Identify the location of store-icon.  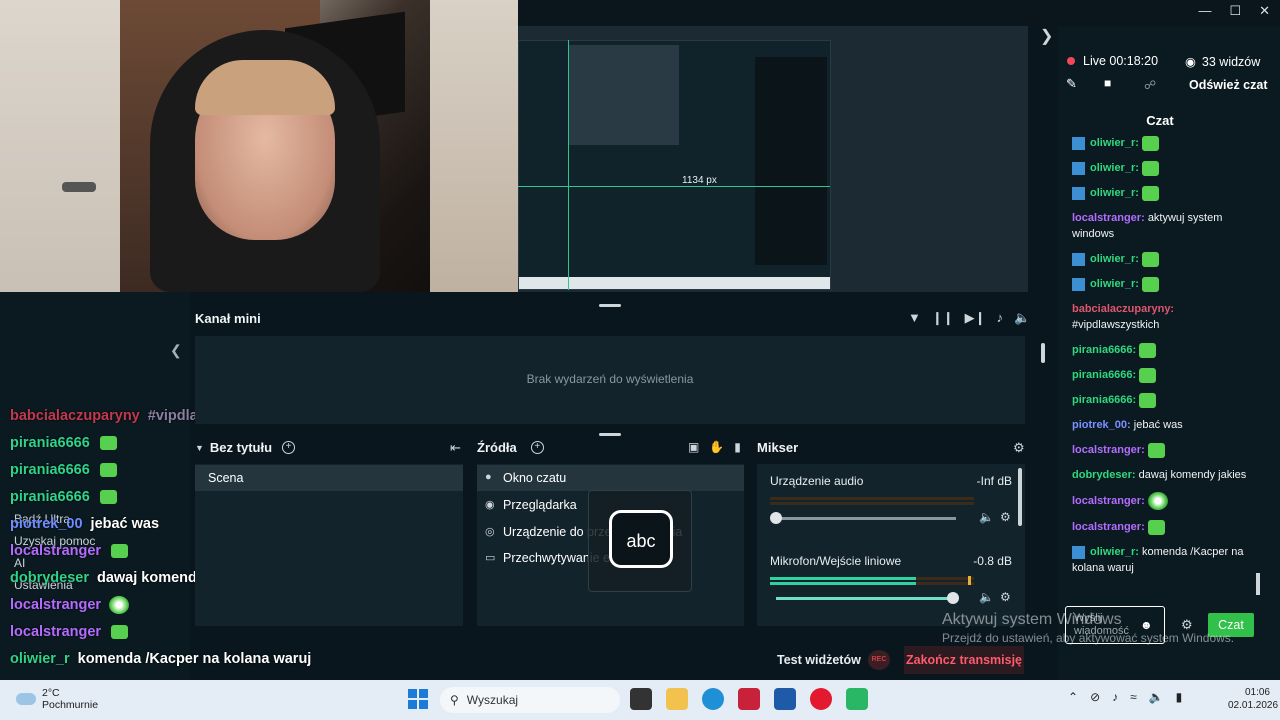
(785, 699).